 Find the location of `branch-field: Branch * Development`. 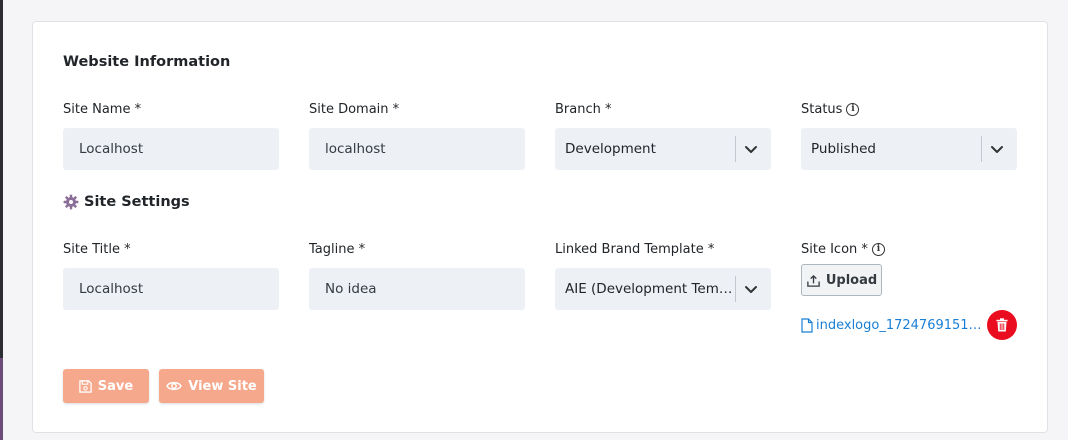

branch-field: Branch * Development is located at coordinates (663, 135).